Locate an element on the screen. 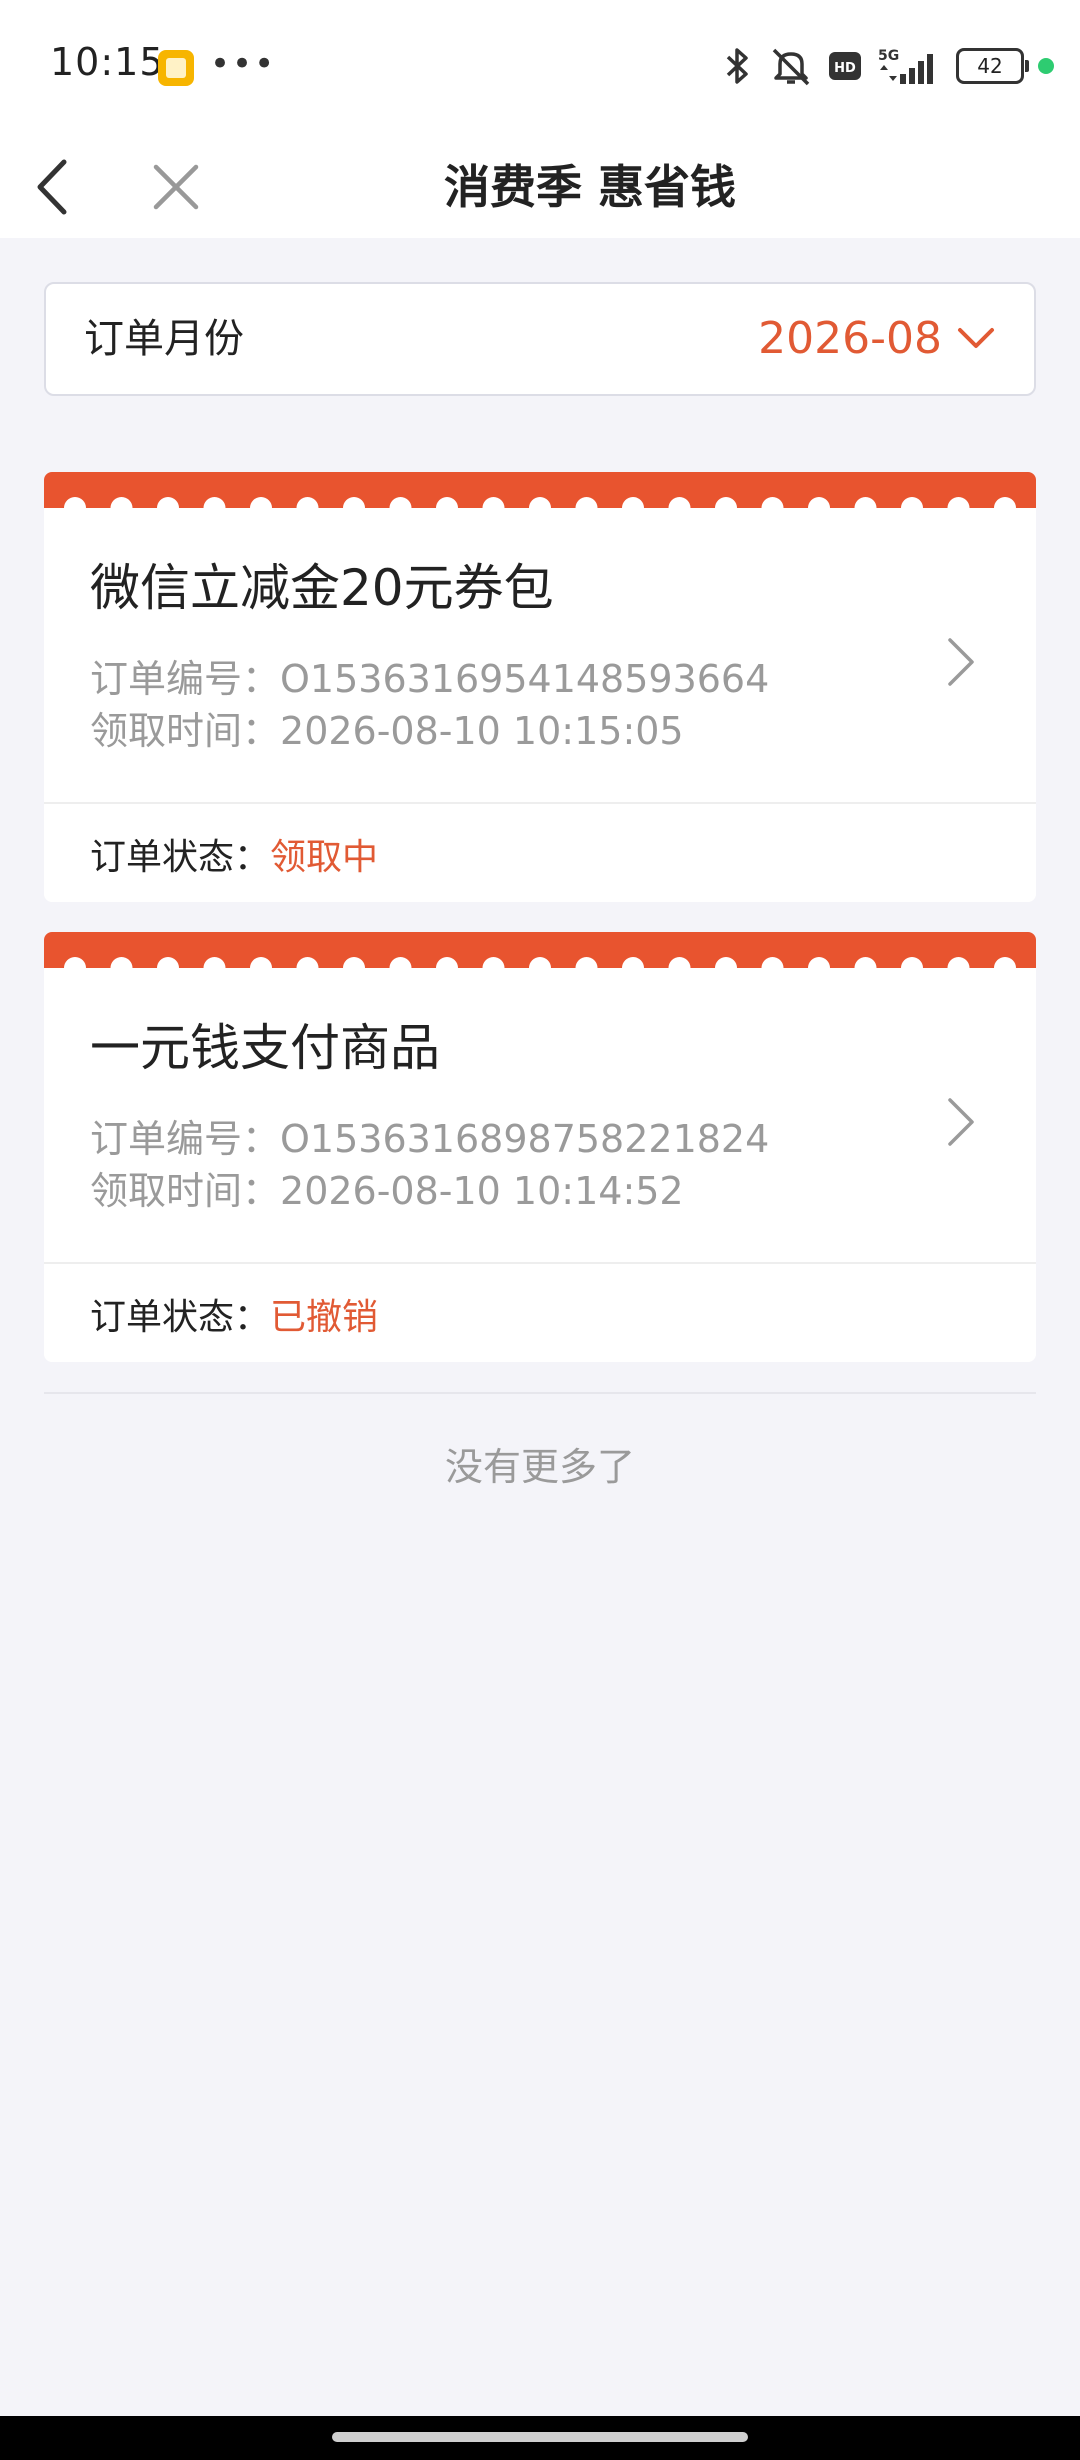 This screenshot has height=2460, width=1080. page-title: 消费季 惠省钱 is located at coordinates (589, 187).